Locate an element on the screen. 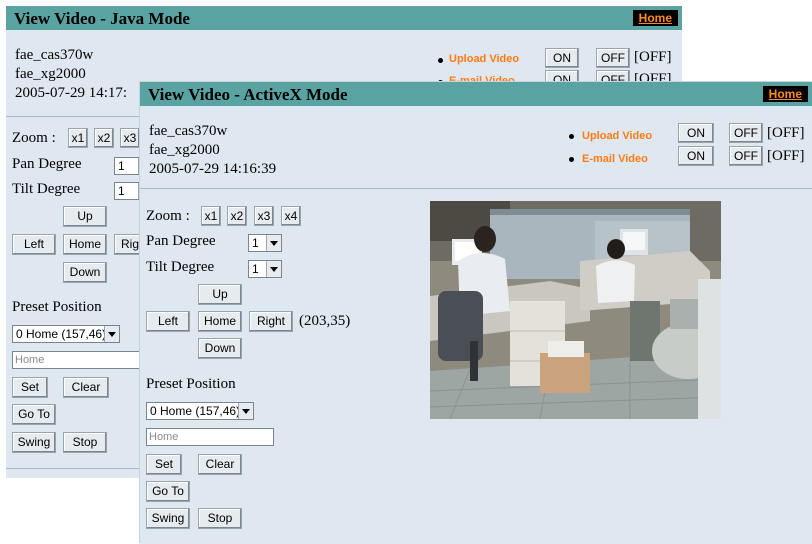 The height and width of the screenshot is (544, 812). java-page-title: View Video - Java Mode is located at coordinates (102, 18).